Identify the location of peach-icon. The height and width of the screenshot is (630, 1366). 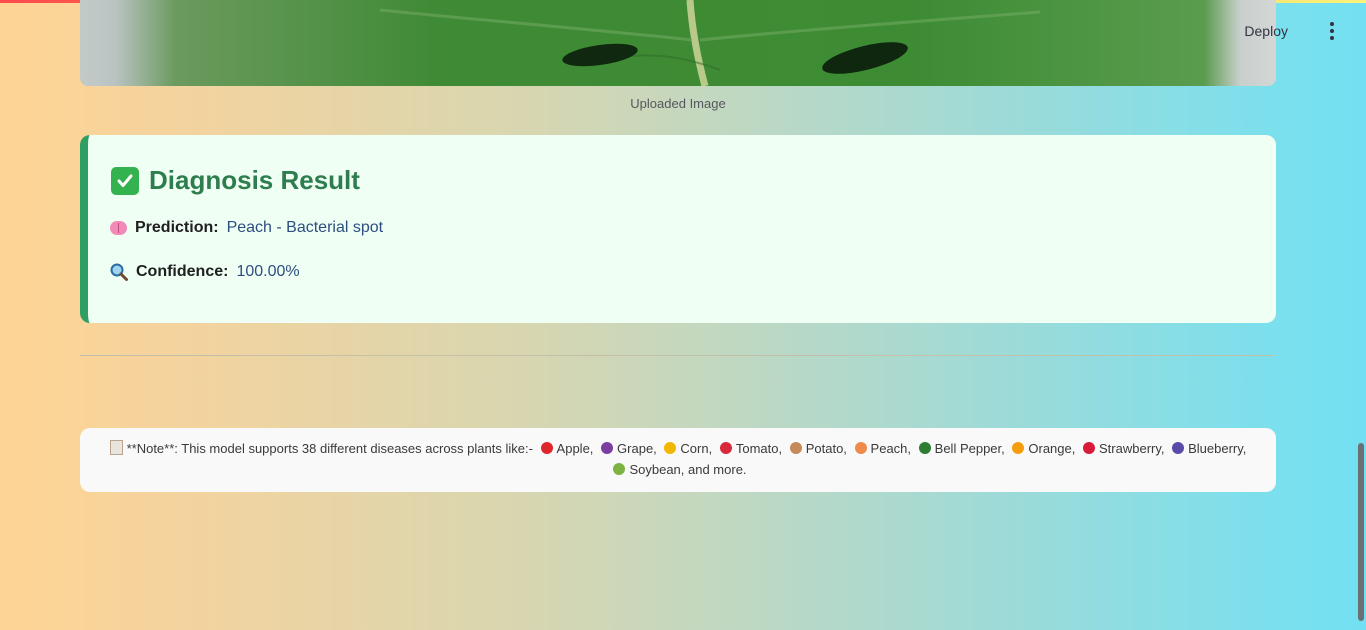
(860, 448).